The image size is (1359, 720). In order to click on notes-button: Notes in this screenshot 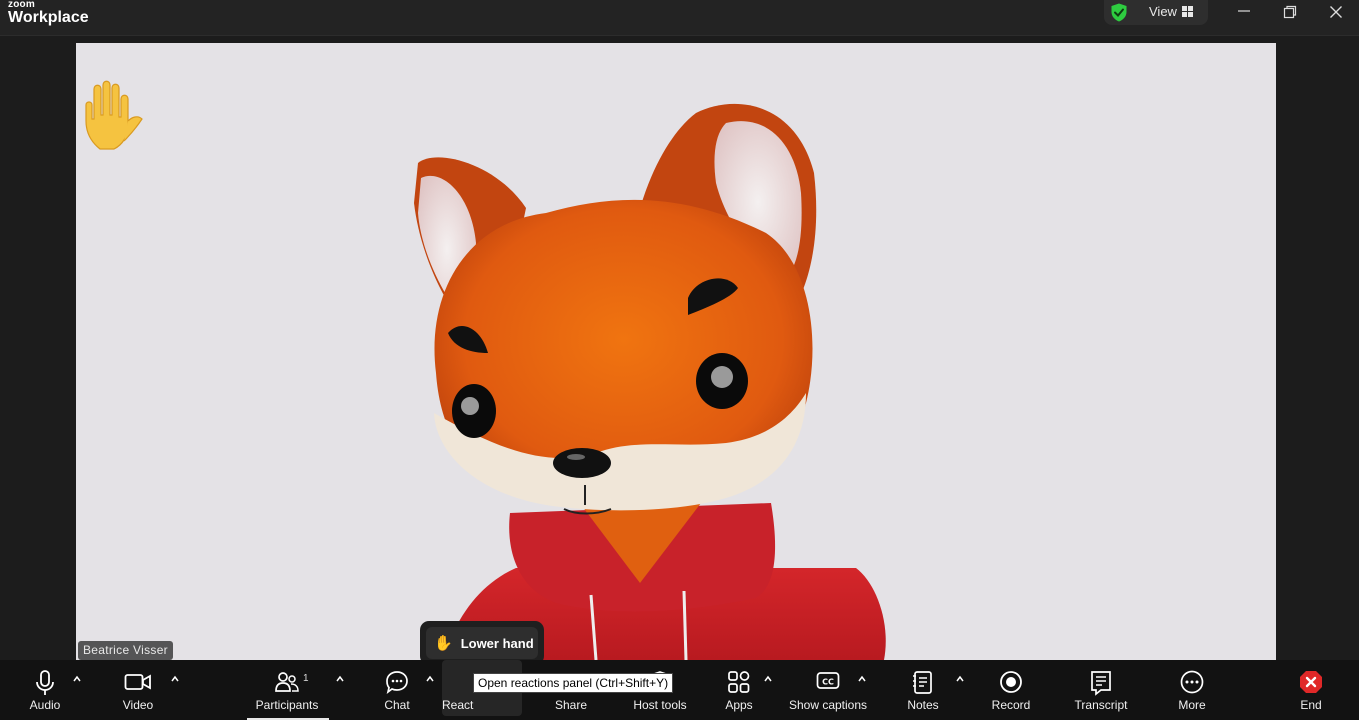, I will do `click(923, 690)`.